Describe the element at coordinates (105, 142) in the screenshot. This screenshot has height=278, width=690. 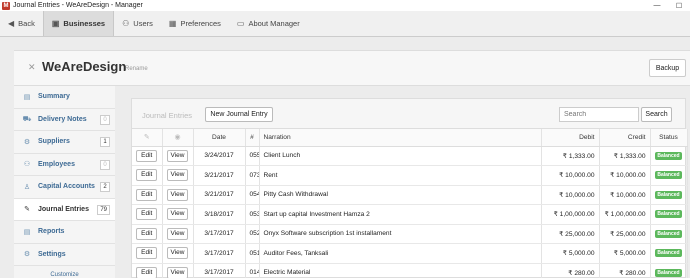
I see `count-badge: 1` at that location.